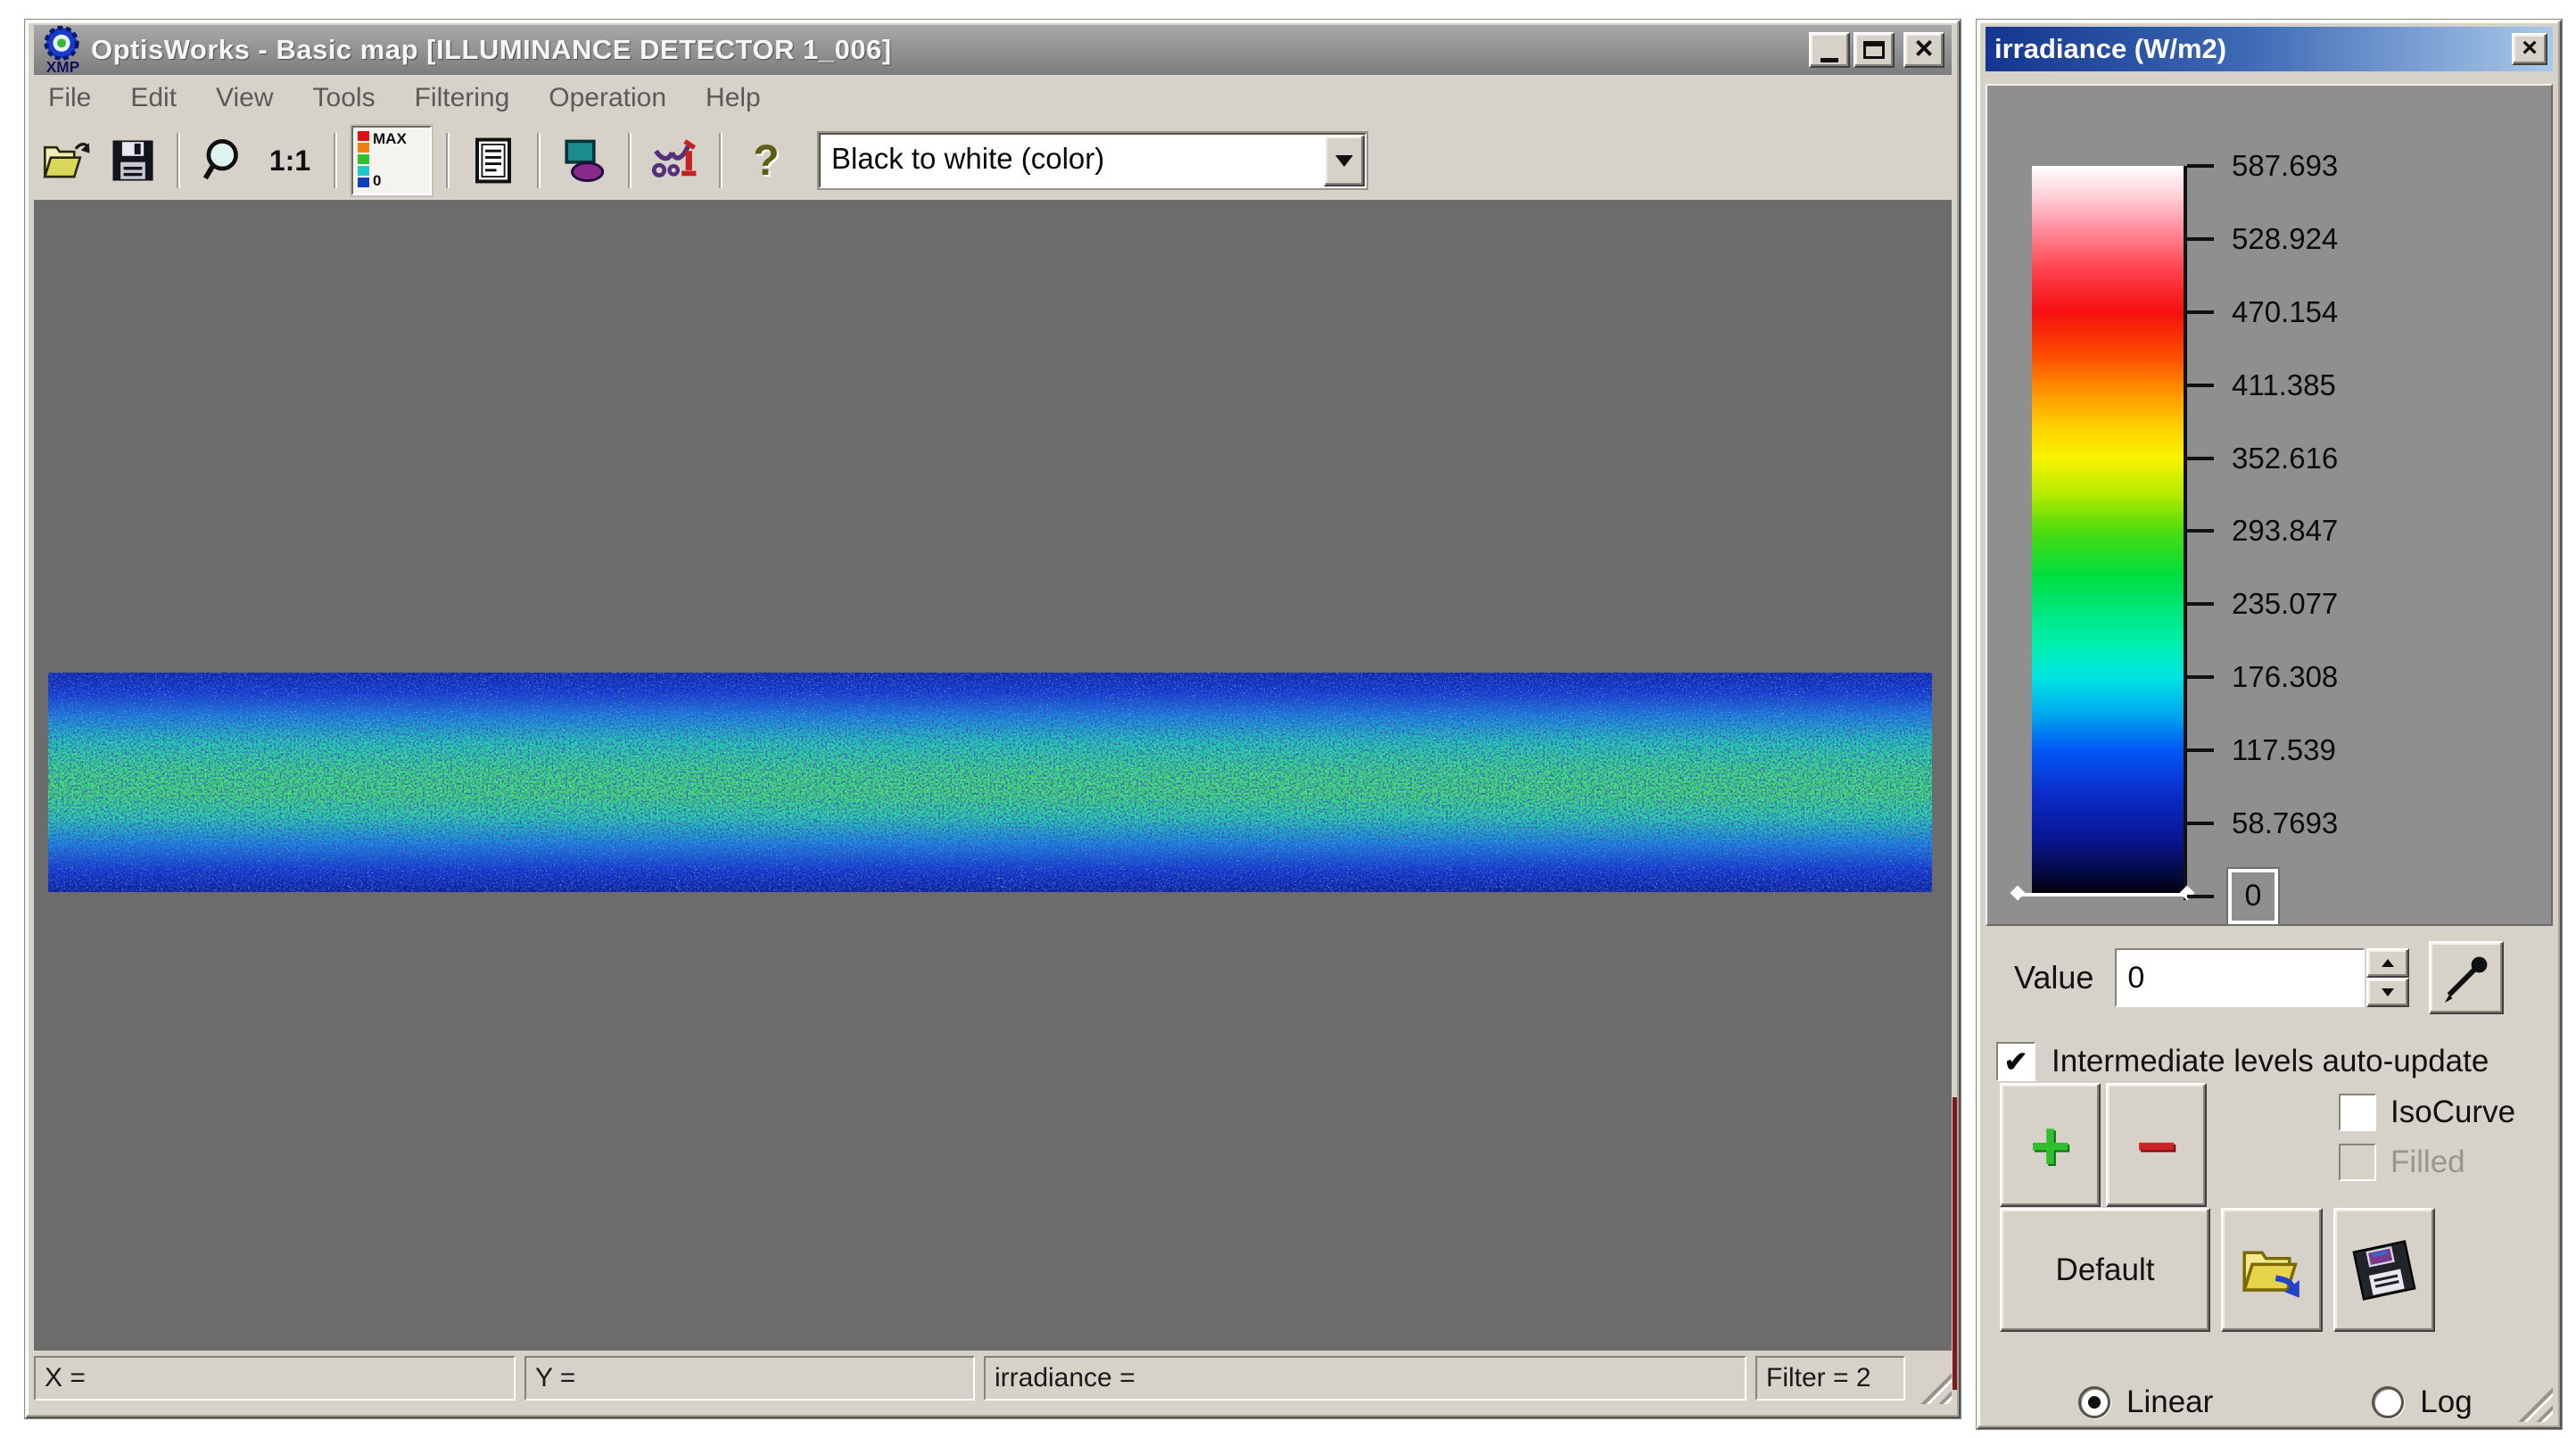  I want to click on menu-file: File, so click(69, 98).